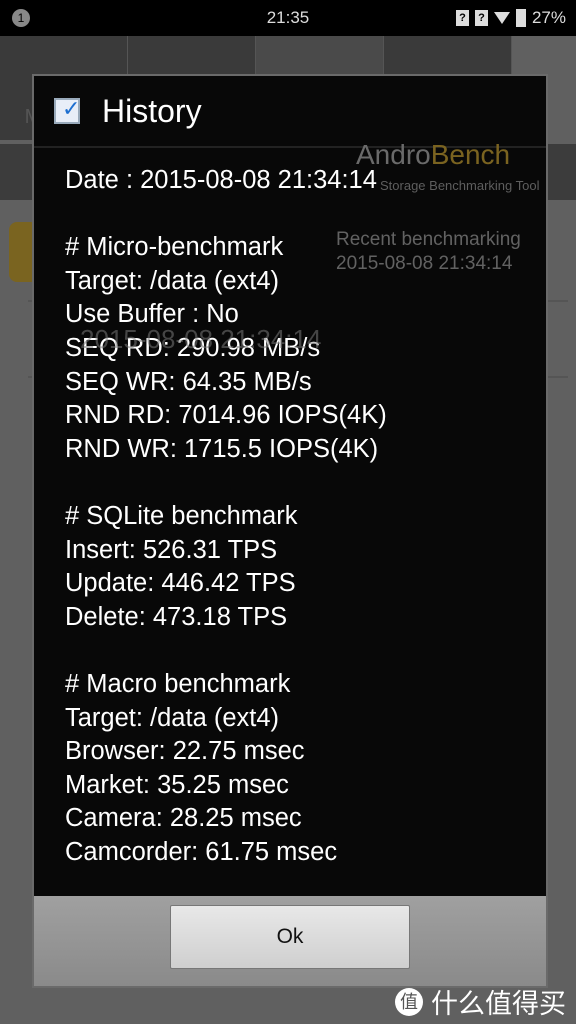 This screenshot has width=576, height=1024. What do you see at coordinates (152, 110) in the screenshot?
I see `dialog-title: History` at bounding box center [152, 110].